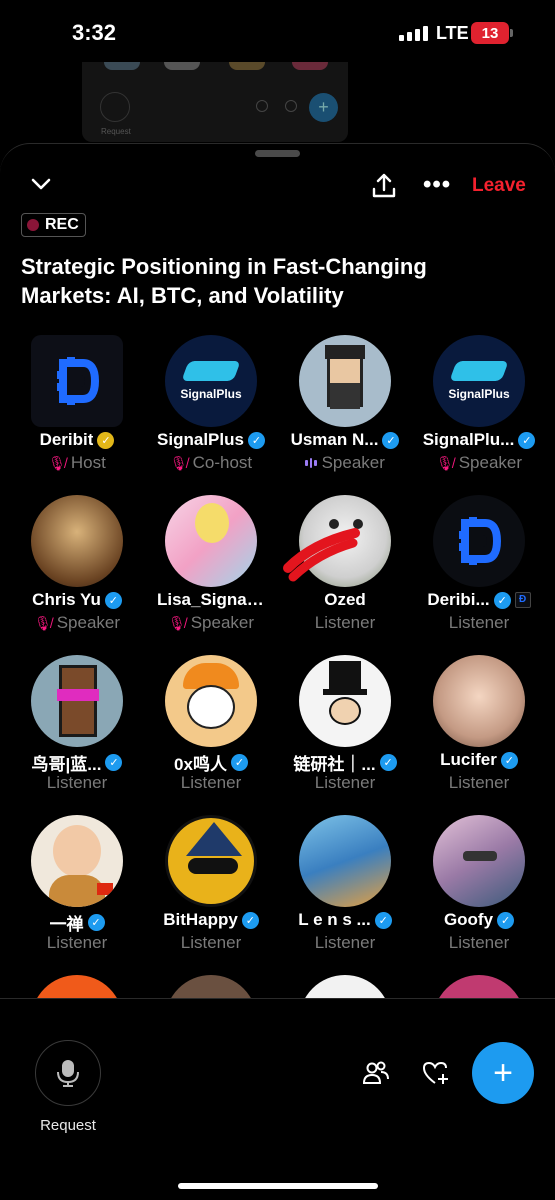  I want to click on participant-card: SignalPlus SignalPlu... ✓ 🎙︎̸ Speaker, so click(479, 410).